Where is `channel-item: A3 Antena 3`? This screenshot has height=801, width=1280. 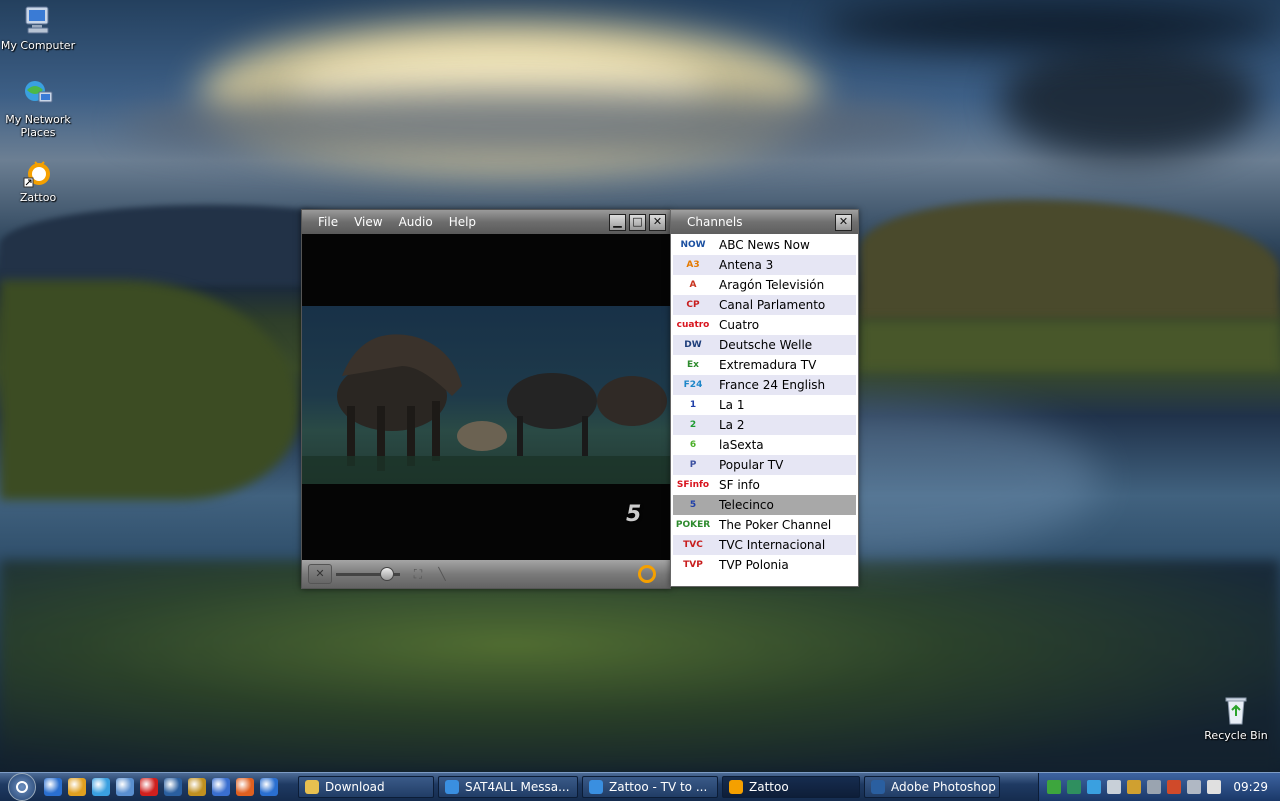
channel-item: A3 Antena 3 is located at coordinates (764, 265).